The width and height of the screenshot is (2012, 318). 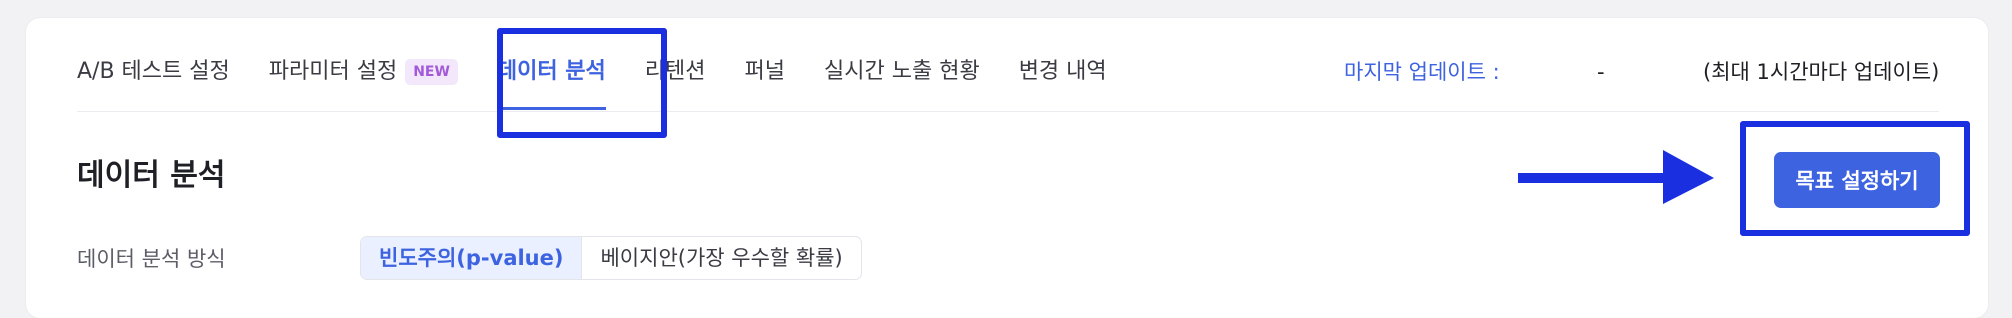 I want to click on tab-funnel: 퍼널, so click(x=765, y=72).